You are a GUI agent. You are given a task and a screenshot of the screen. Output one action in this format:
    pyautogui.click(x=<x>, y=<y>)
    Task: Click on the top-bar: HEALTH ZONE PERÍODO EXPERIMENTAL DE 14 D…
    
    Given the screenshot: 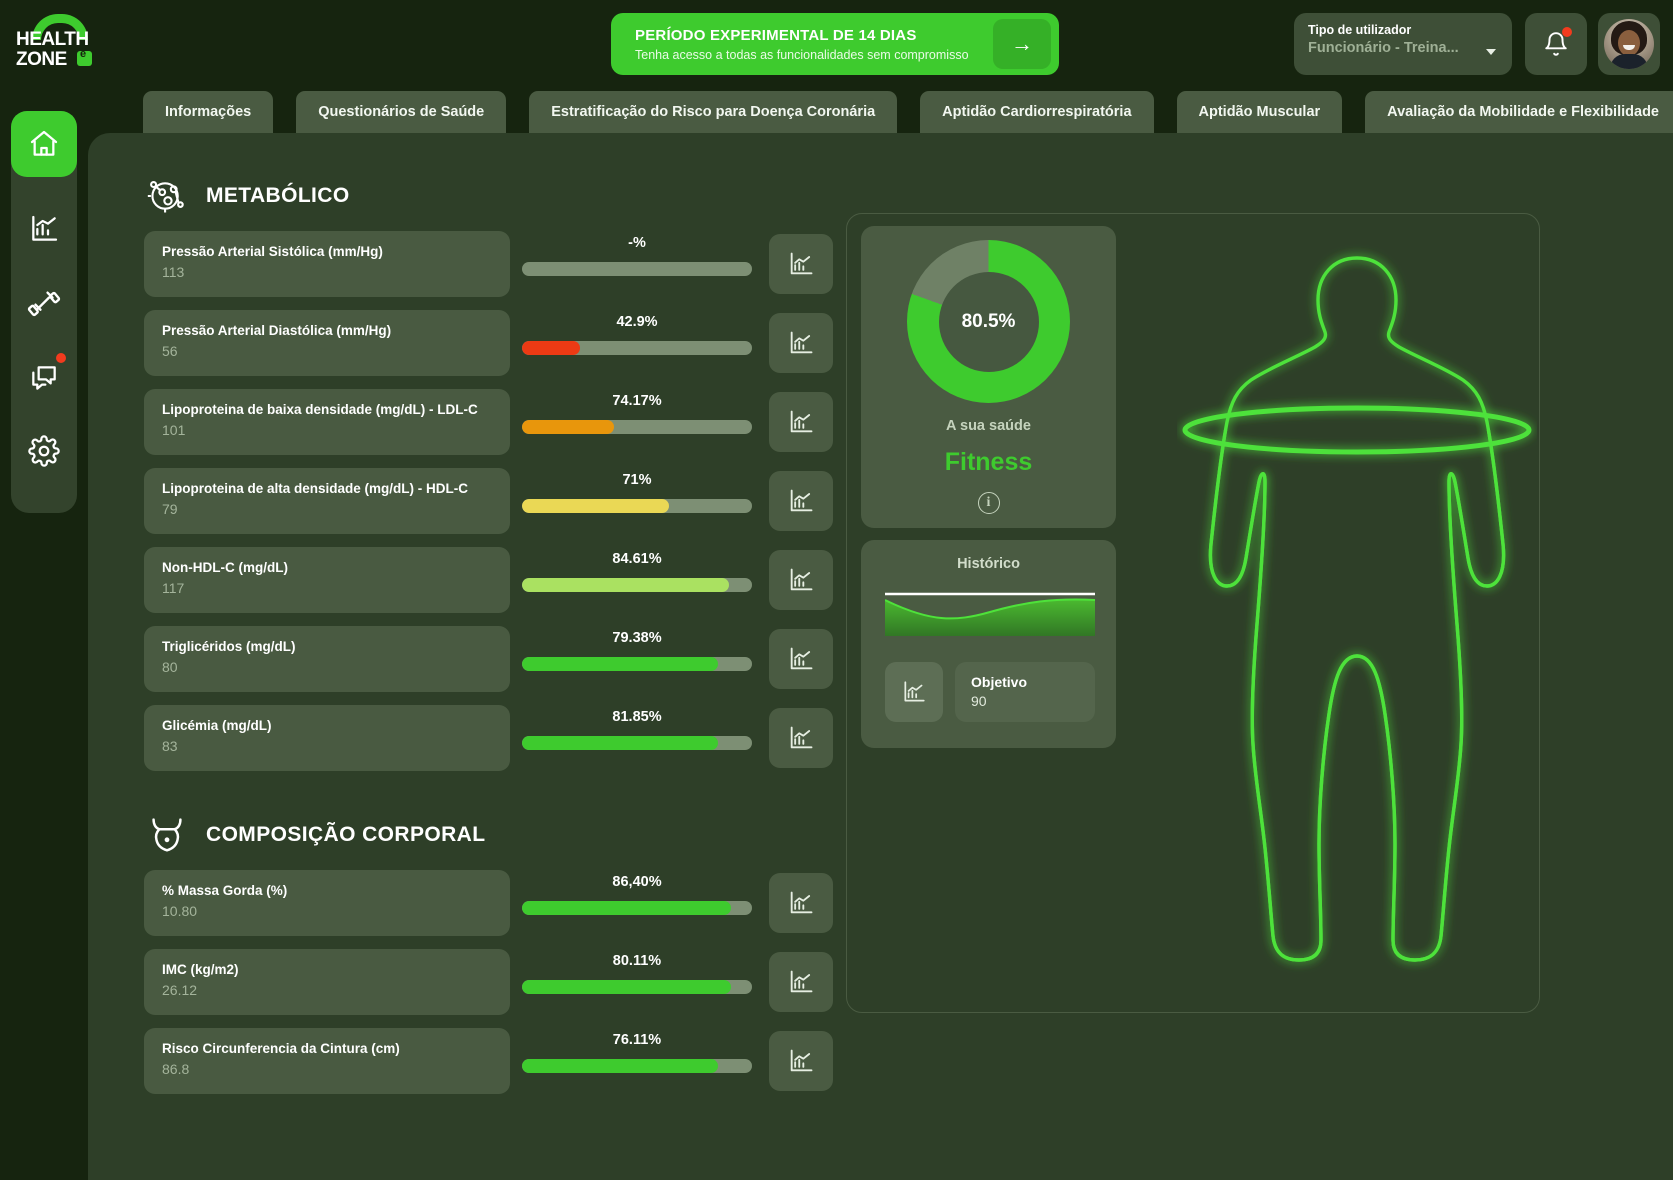 What is the action you would take?
    pyautogui.click(x=836, y=44)
    